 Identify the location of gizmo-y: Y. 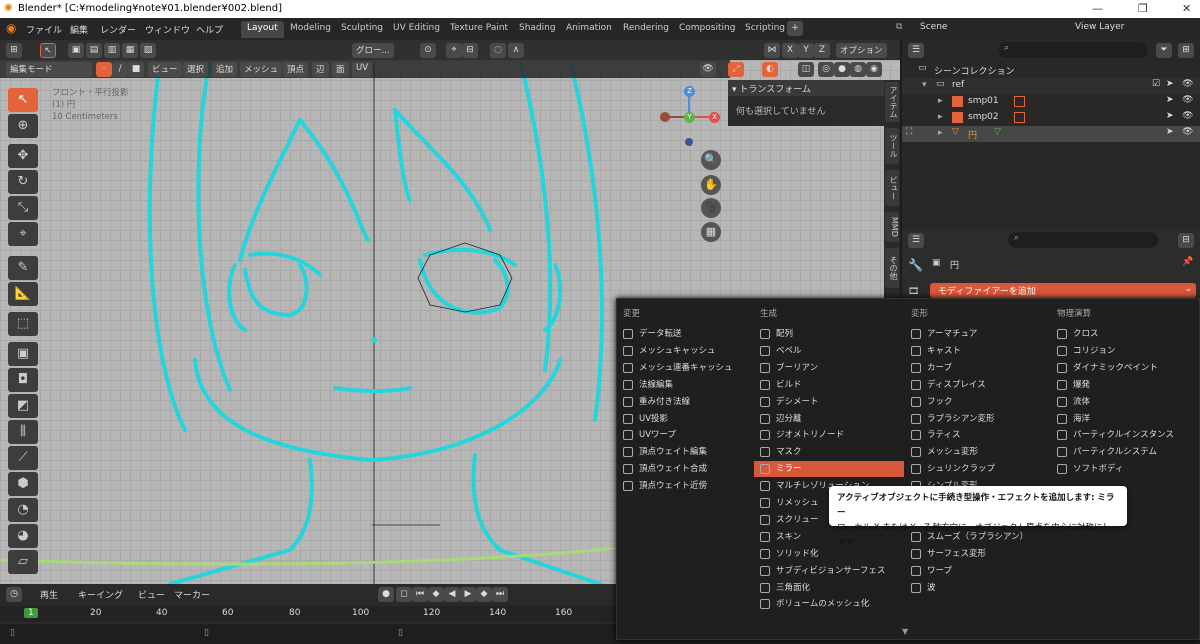
(689, 117).